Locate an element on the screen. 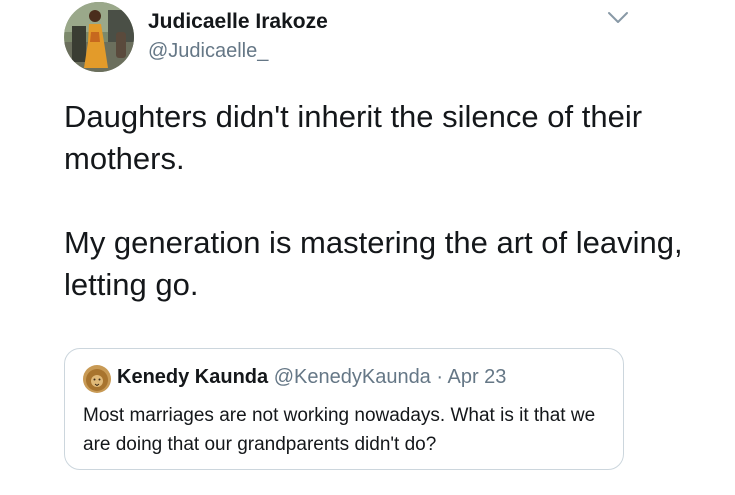 Image resolution: width=735 pixels, height=495 pixels. quoted-tweet-date: Apr 23 is located at coordinates (476, 377).